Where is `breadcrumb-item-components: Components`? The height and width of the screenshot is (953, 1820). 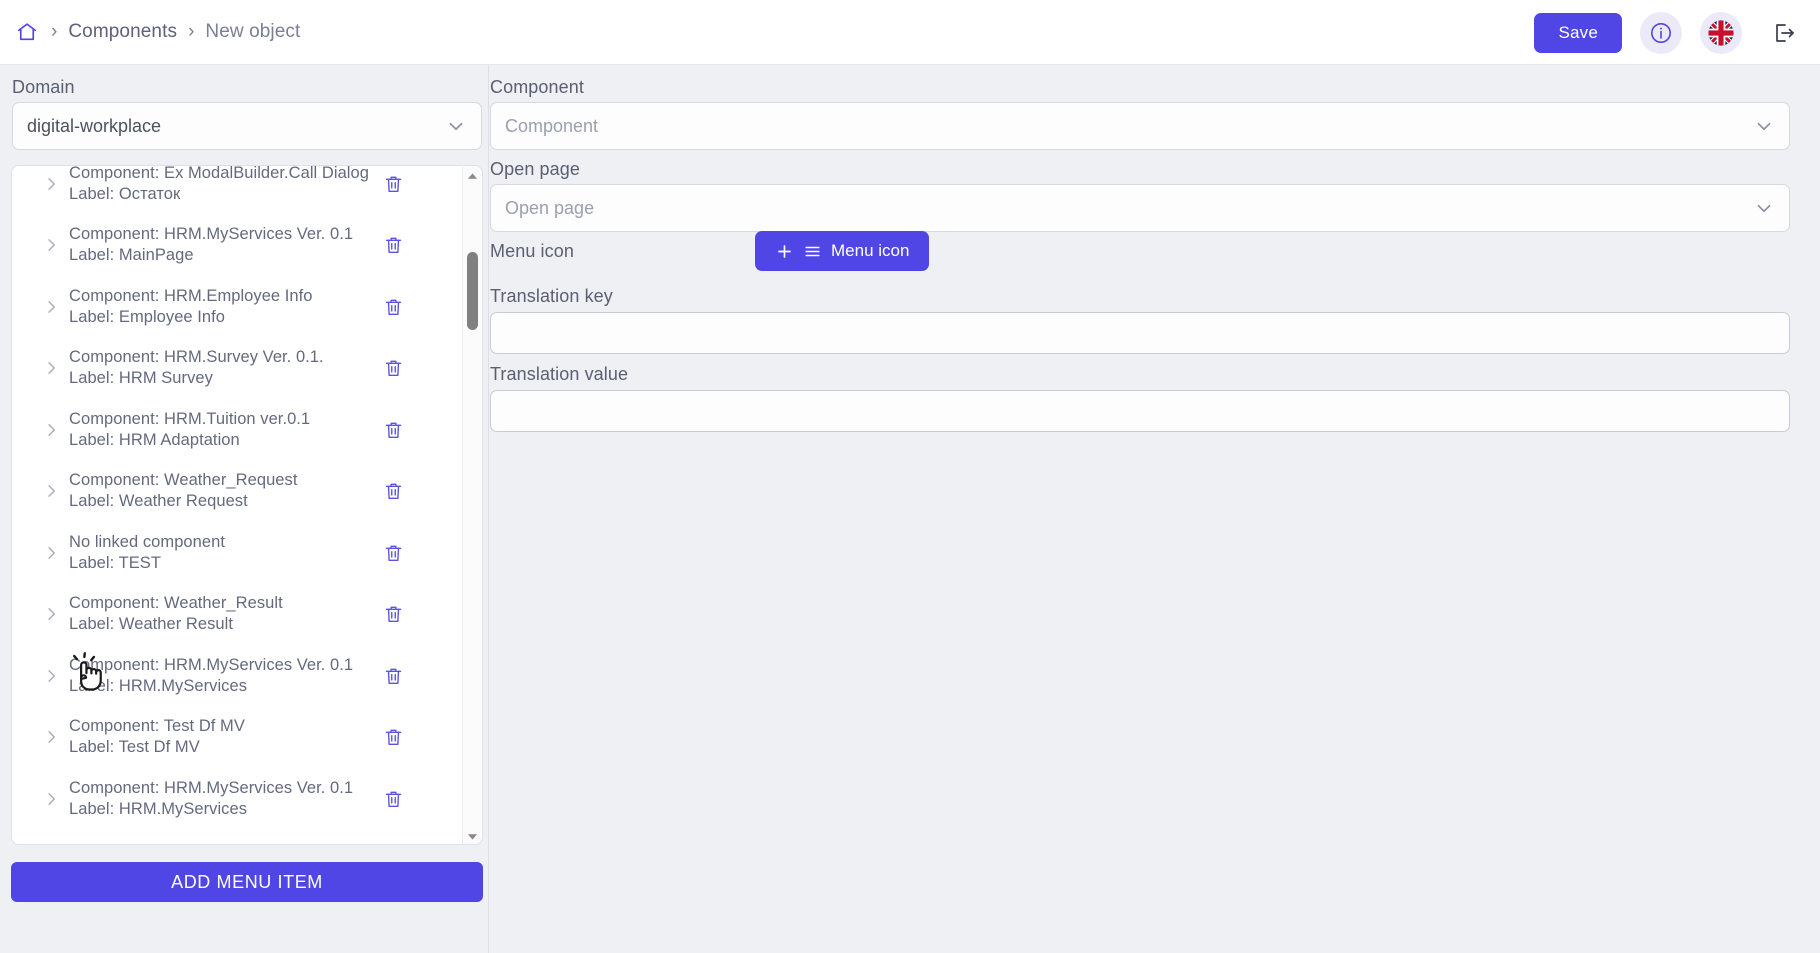
breadcrumb-item-components: Components is located at coordinates (122, 32).